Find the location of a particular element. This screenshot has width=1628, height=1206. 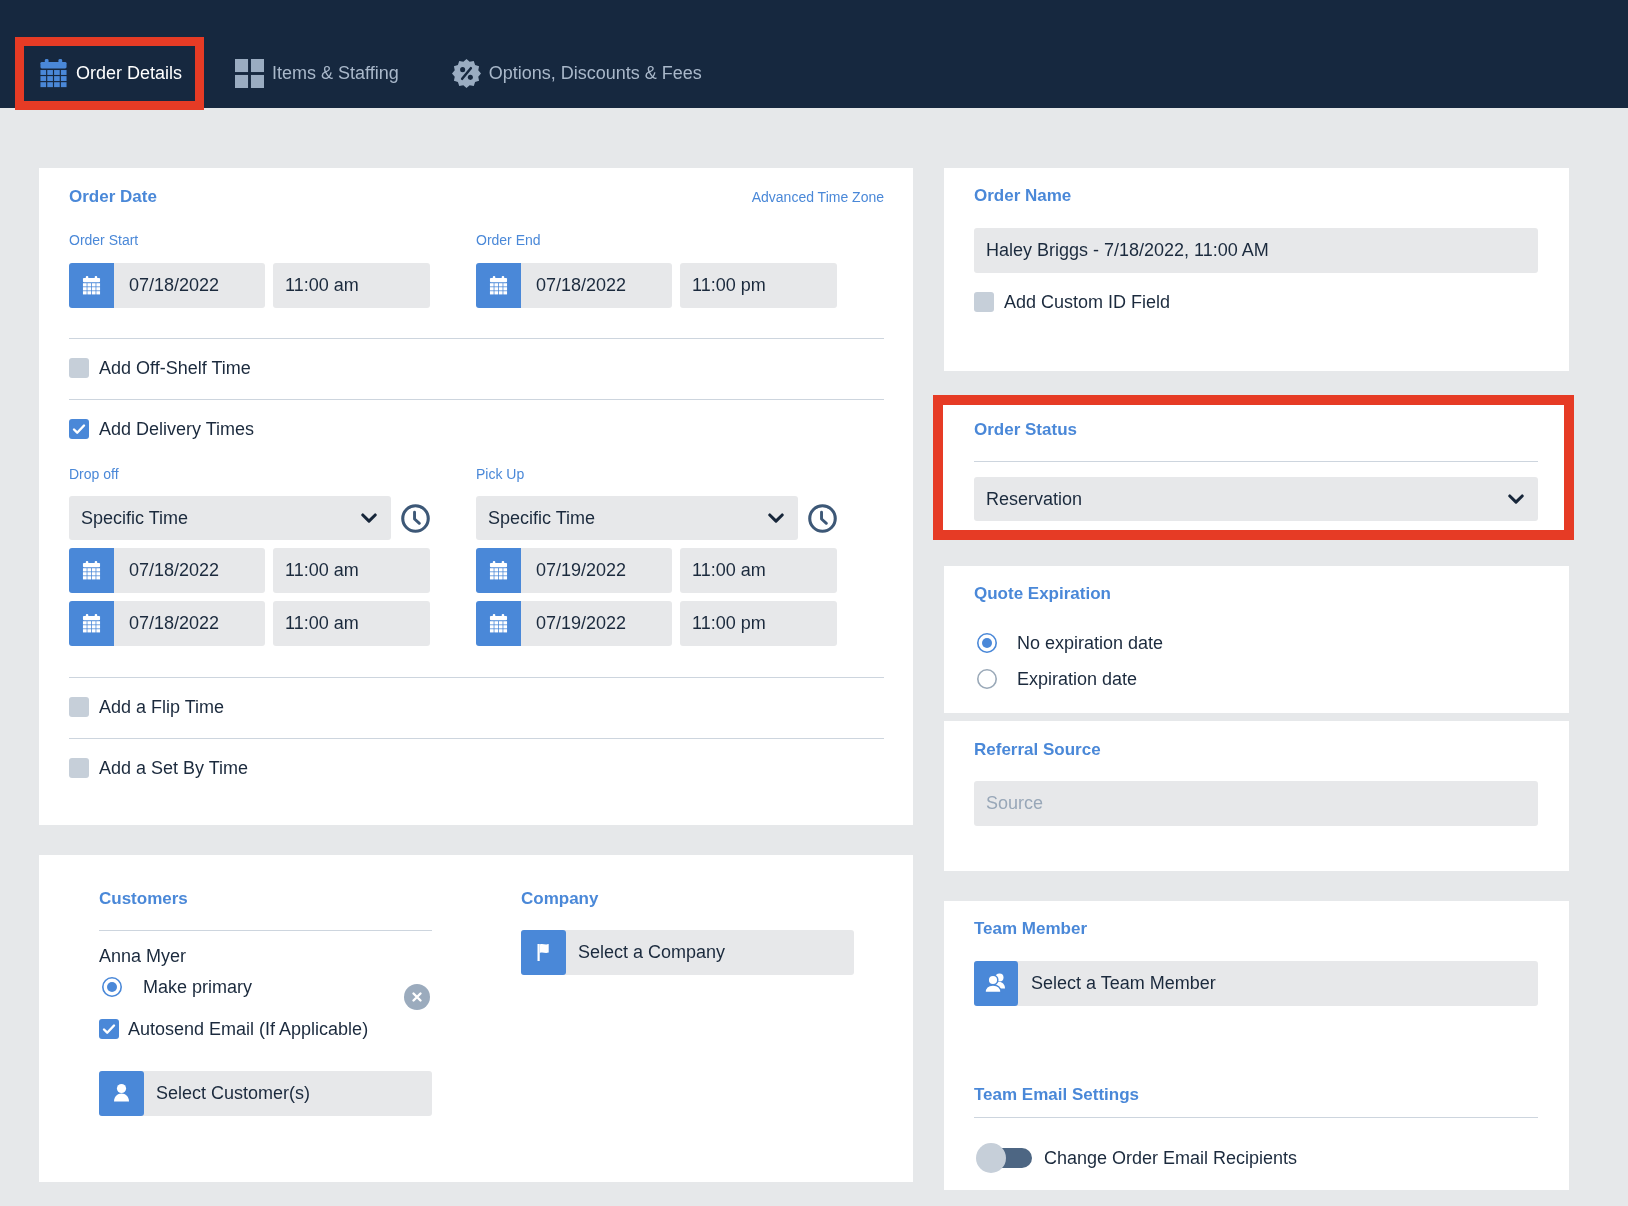

tab: Order Details is located at coordinates (110, 73).